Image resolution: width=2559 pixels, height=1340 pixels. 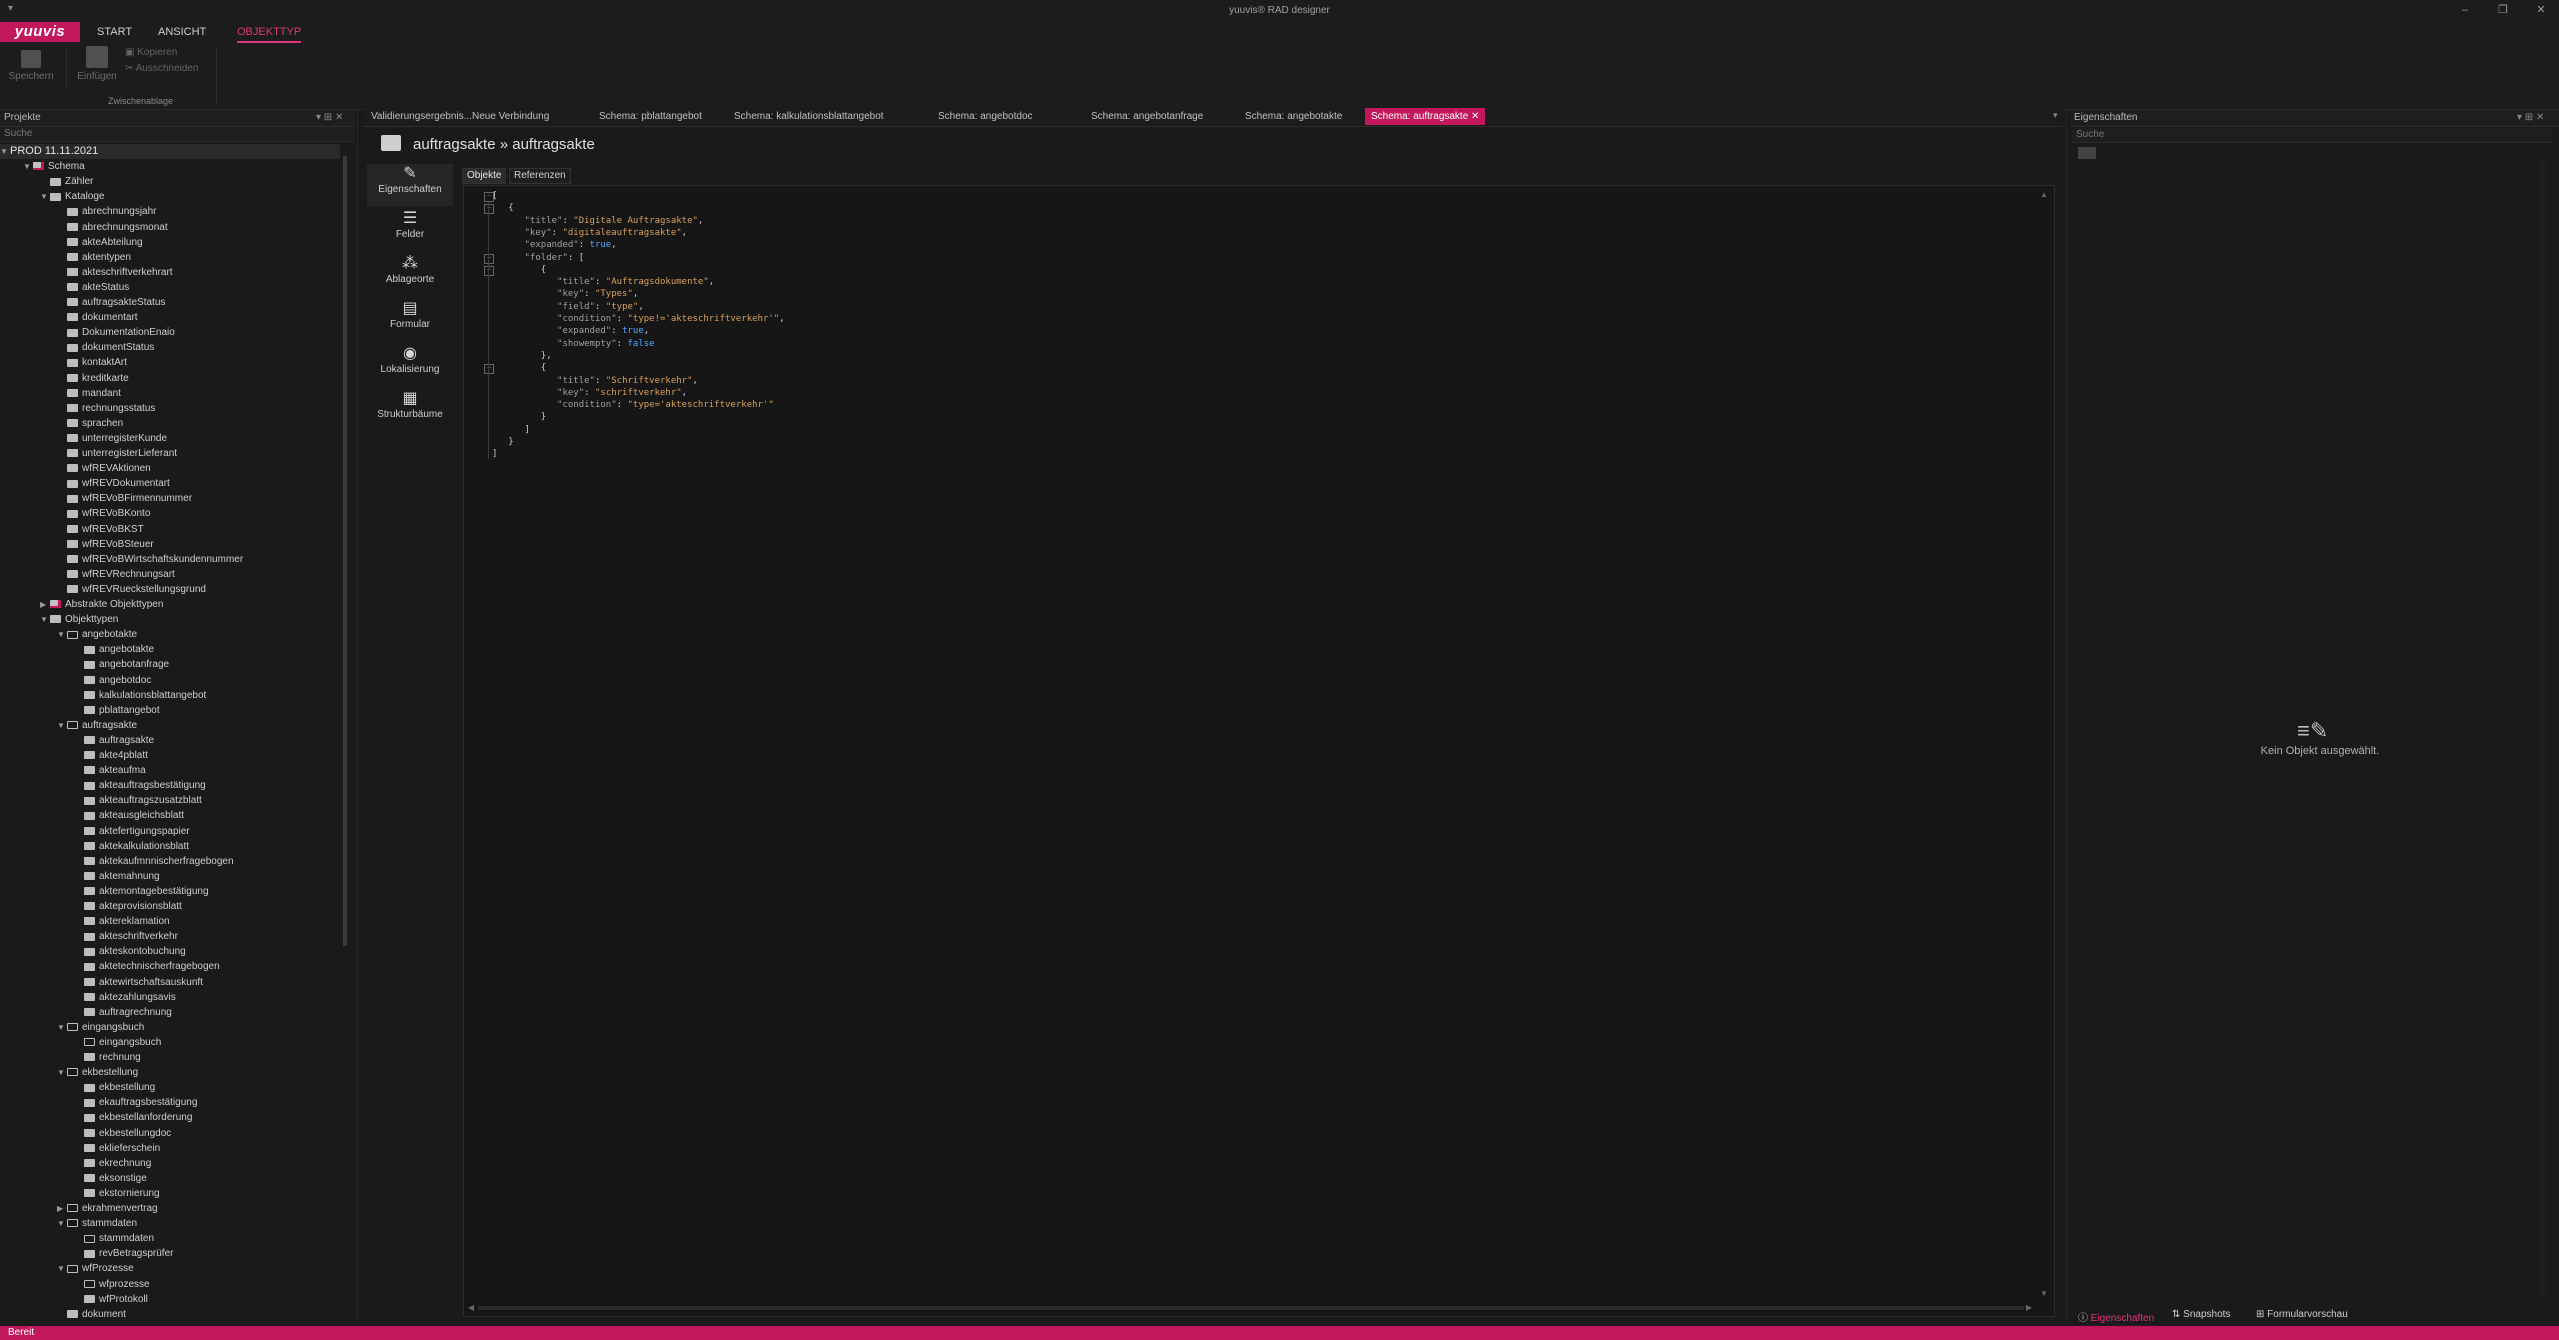 I want to click on tree-item: angebotanfrage, so click(x=121, y=664).